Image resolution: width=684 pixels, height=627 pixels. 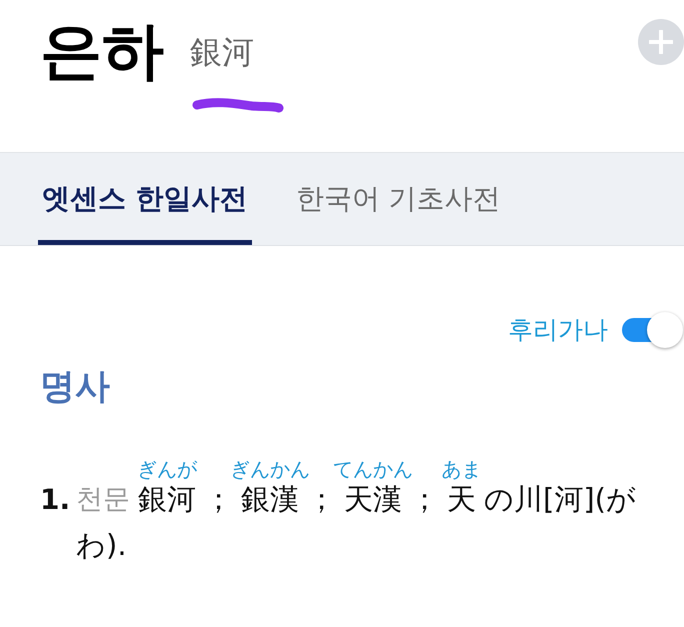 I want to click on japanese-text: 銀漢, so click(x=270, y=499).